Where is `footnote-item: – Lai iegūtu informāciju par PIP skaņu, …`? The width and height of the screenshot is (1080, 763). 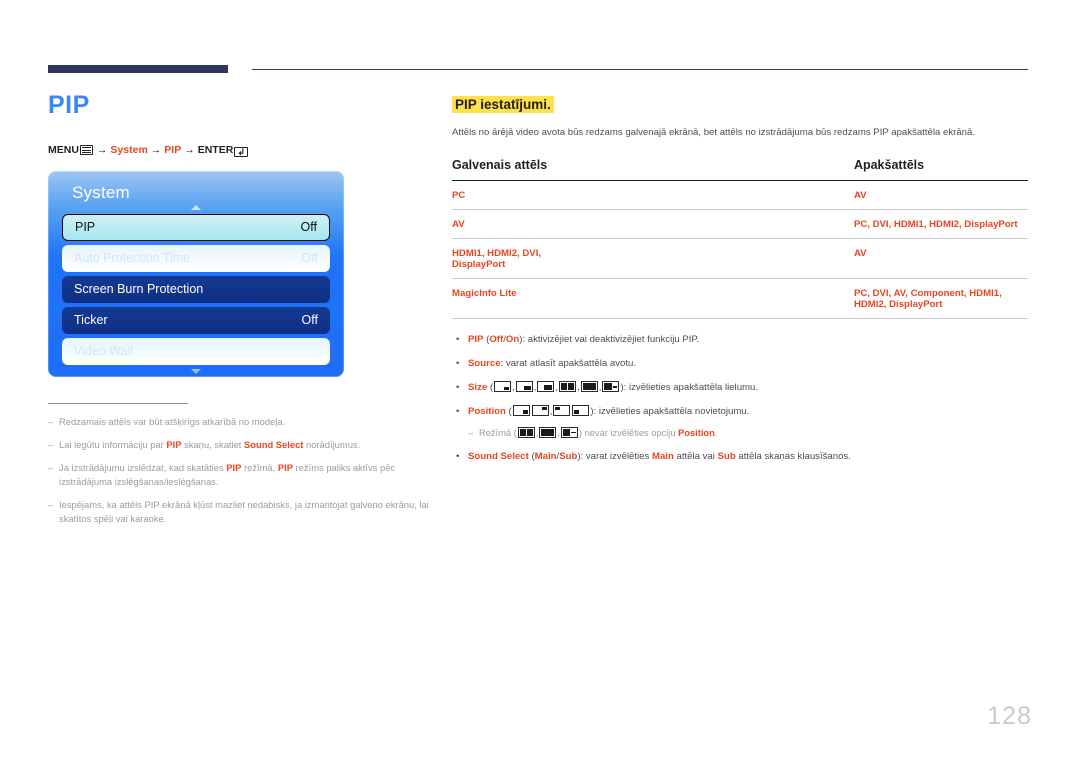
footnote-item: – Lai iegūtu informāciju par PIP skaņu, … is located at coordinates (244, 445).